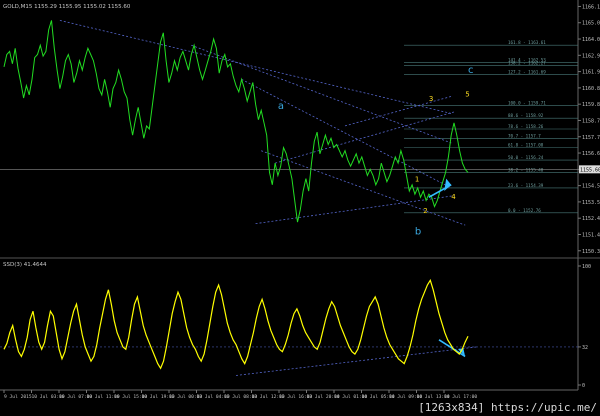 The image size is (600, 416). I want to click on time-tick-label: 9 Jul 2015, so click(18, 397).